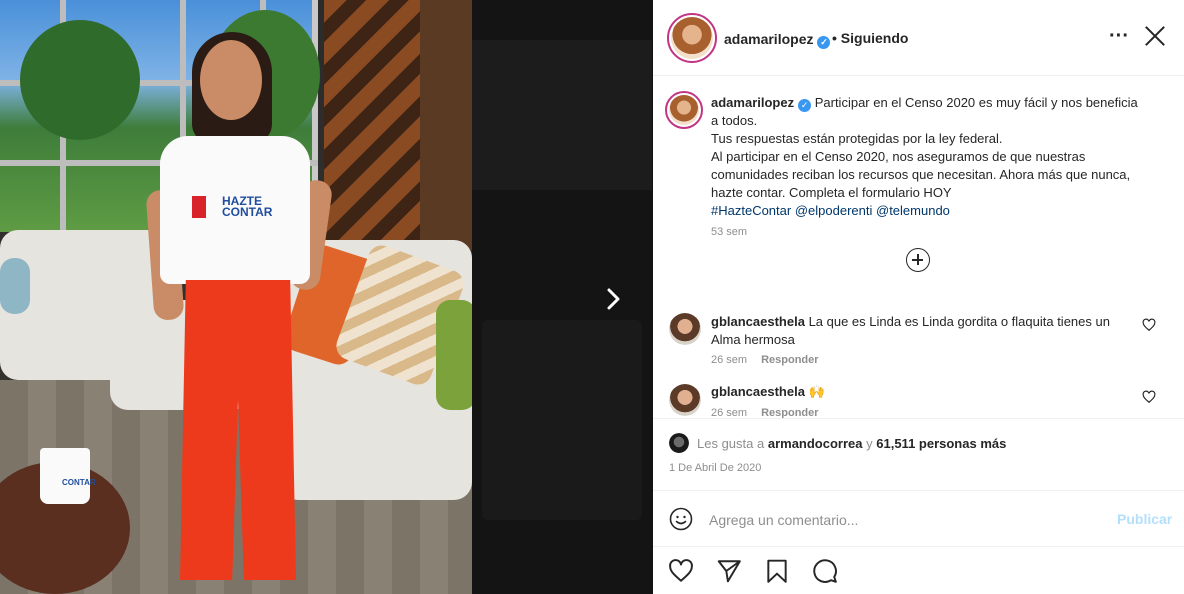 The height and width of the screenshot is (594, 1184). What do you see at coordinates (918, 570) in the screenshot?
I see `post-actions` at bounding box center [918, 570].